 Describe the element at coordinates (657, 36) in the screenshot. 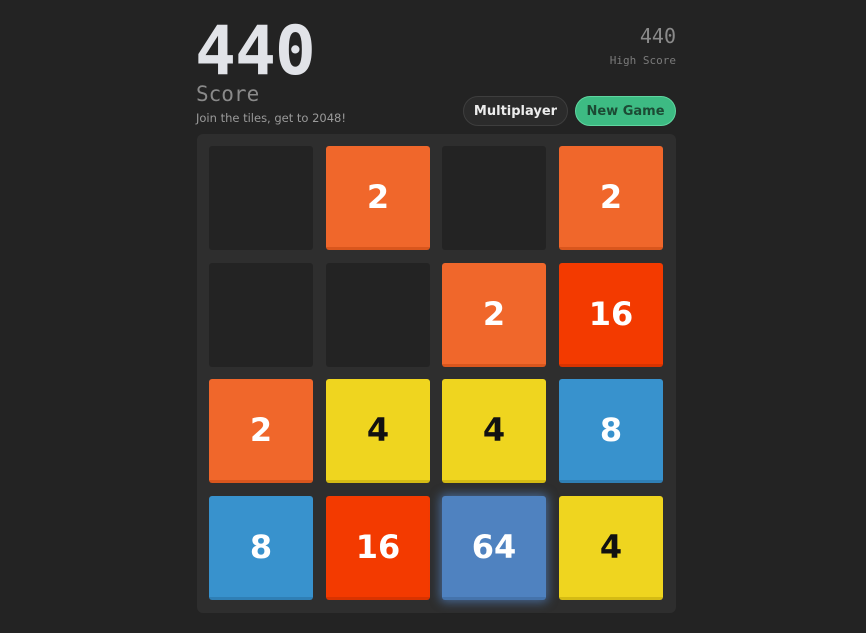

I see `high-score-value: 440` at that location.